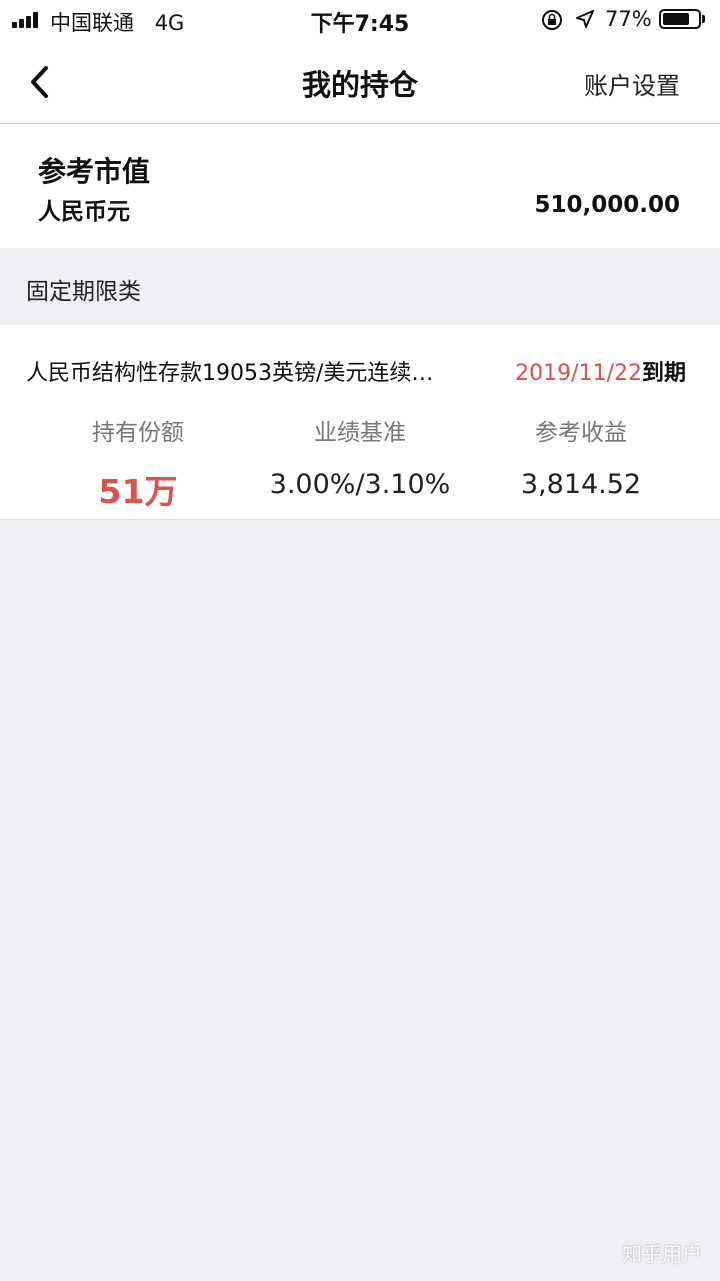 The height and width of the screenshot is (1281, 720). I want to click on holding-amount-label: 持有份额, so click(138, 433).